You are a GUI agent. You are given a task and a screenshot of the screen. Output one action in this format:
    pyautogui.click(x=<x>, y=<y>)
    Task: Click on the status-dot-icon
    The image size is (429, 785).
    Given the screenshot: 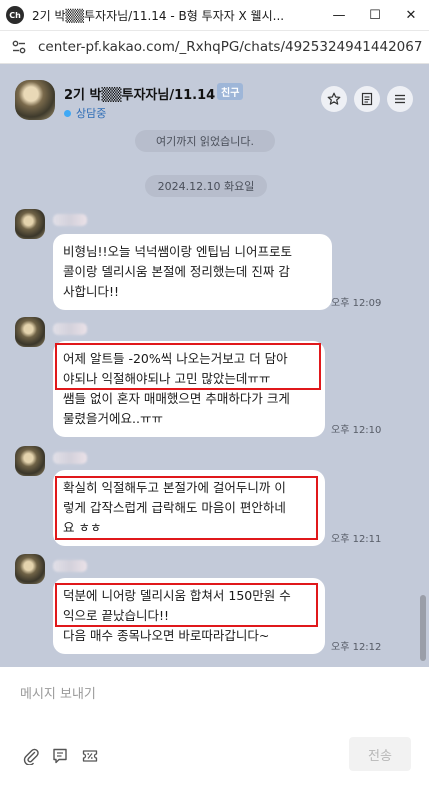 What is the action you would take?
    pyautogui.click(x=67, y=113)
    